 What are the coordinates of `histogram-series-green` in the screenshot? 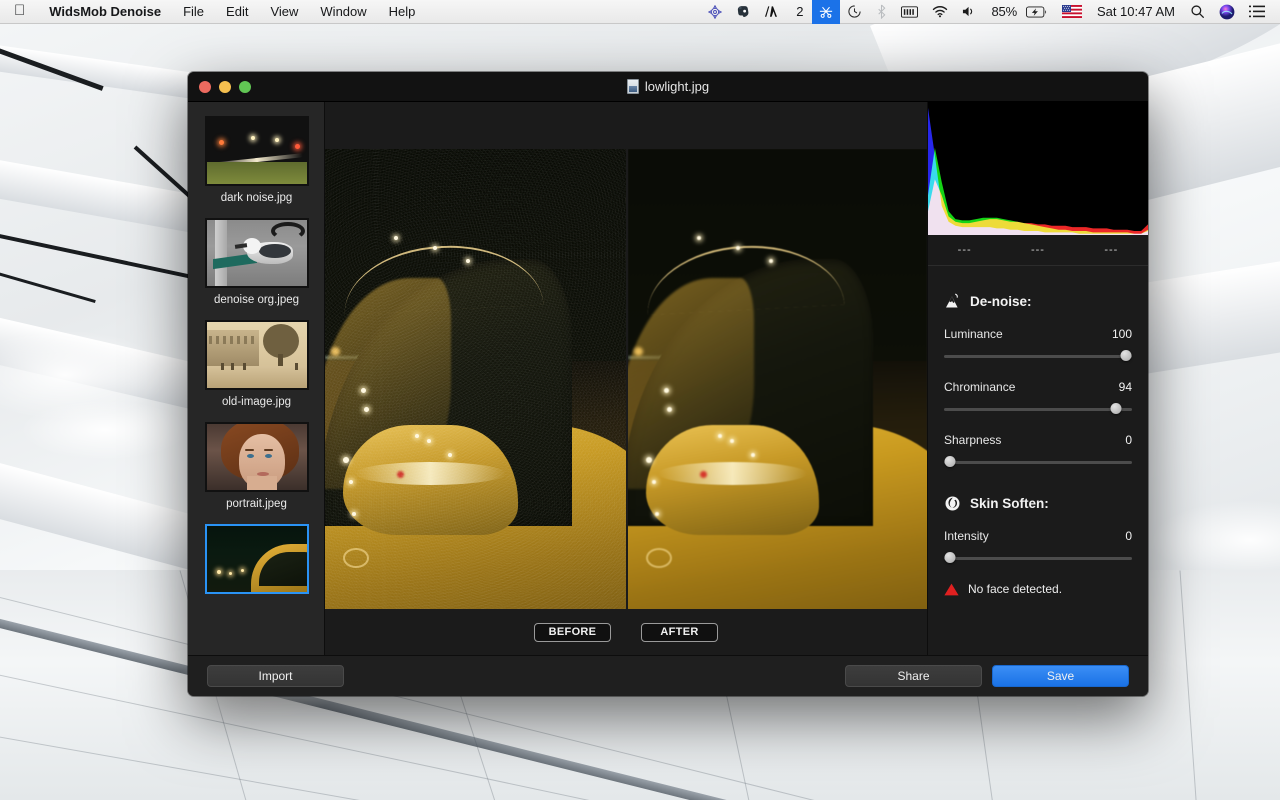 It's located at (1038, 191).